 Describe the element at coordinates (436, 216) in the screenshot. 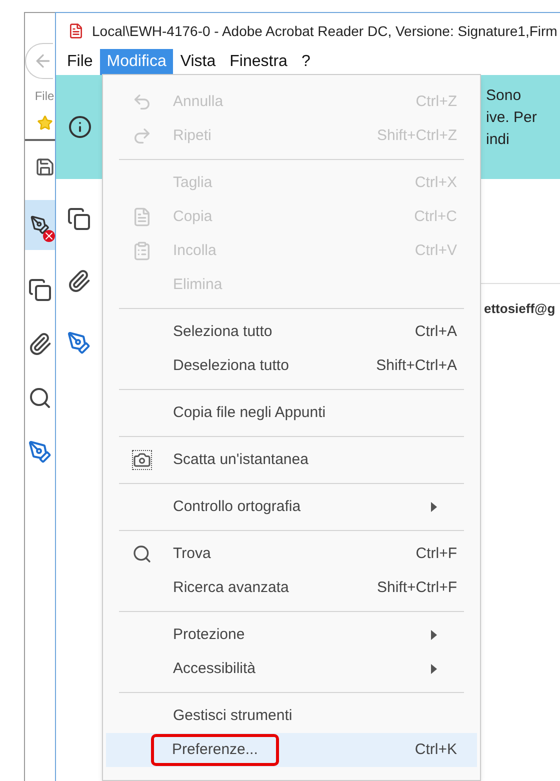

I see `shortcut-text: Ctrl+C` at that location.